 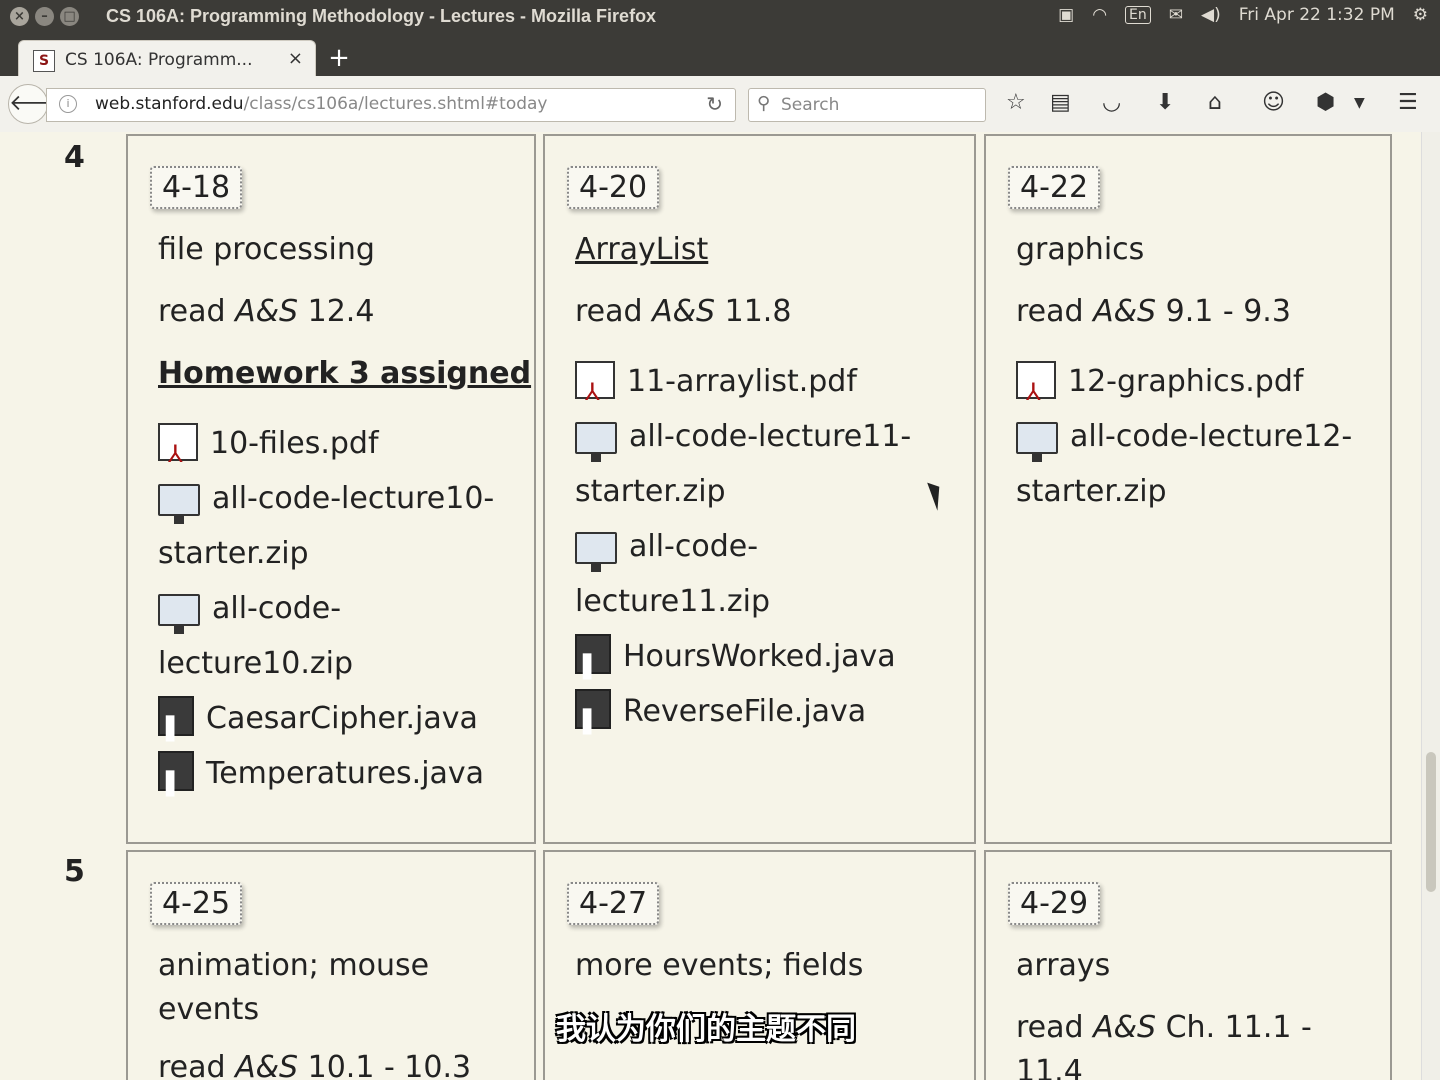 What do you see at coordinates (339, 58) in the screenshot?
I see `new-tab-button: +` at bounding box center [339, 58].